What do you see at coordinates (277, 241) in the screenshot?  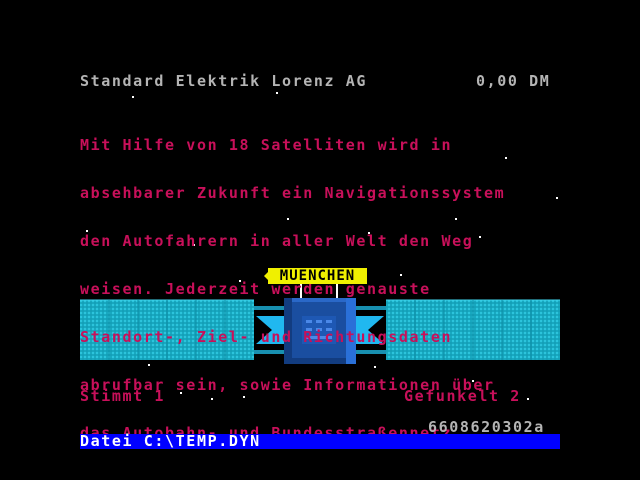 I see `description-line: den Autofahrern in aller Welt den Weg` at bounding box center [277, 241].